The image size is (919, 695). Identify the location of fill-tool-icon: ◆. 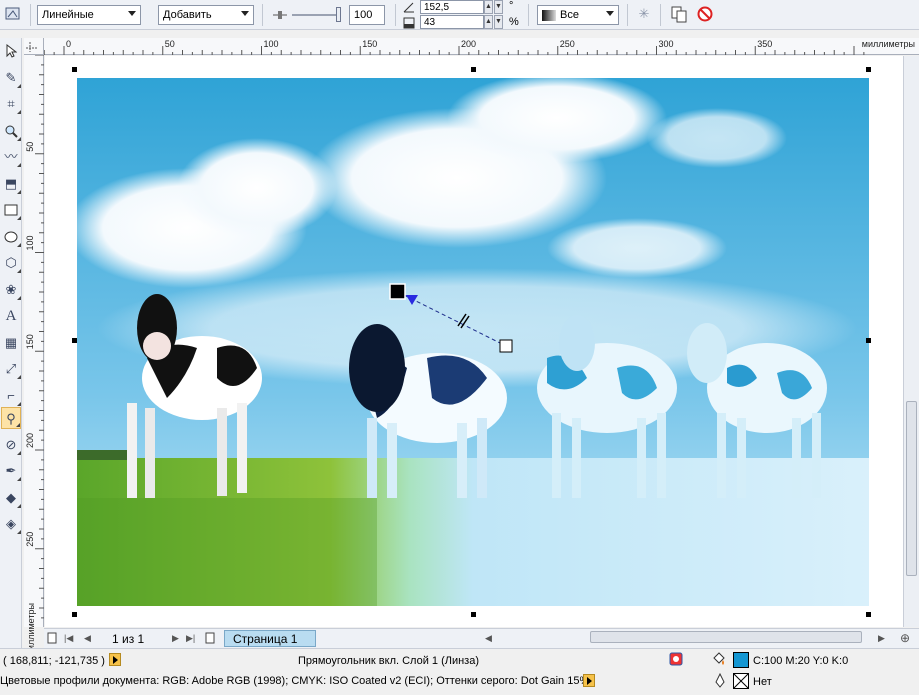
(11, 498).